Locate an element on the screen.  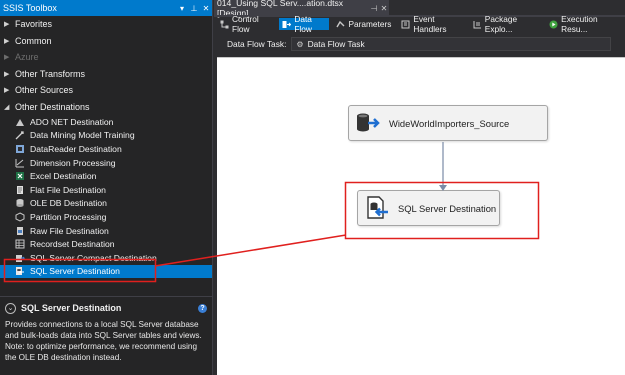
toolbox-item-ado-net-destination: ADO NET Destination is located at coordinates (106, 122).